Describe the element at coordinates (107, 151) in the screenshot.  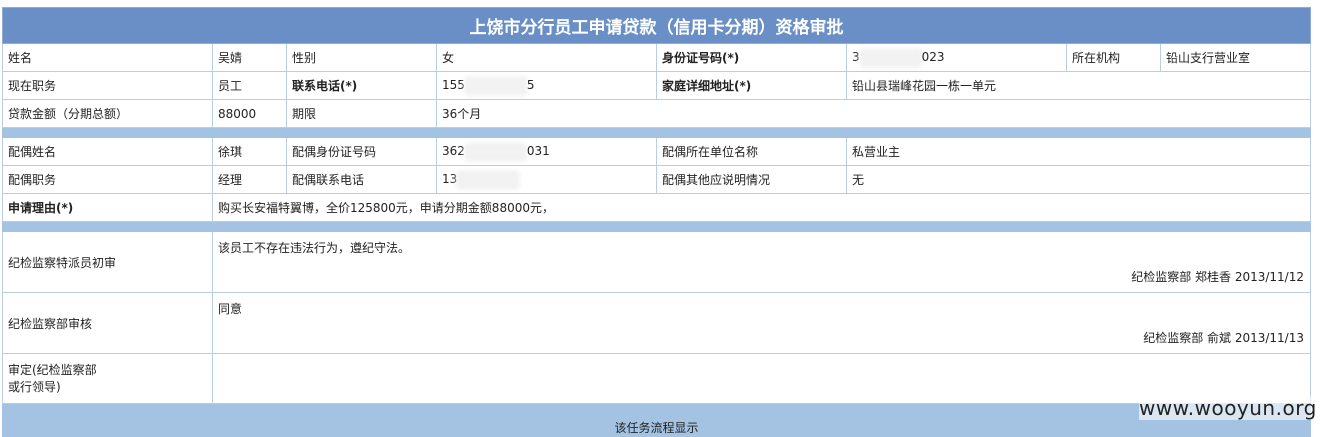
I see `spouse-name-label: 配偶姓名` at that location.